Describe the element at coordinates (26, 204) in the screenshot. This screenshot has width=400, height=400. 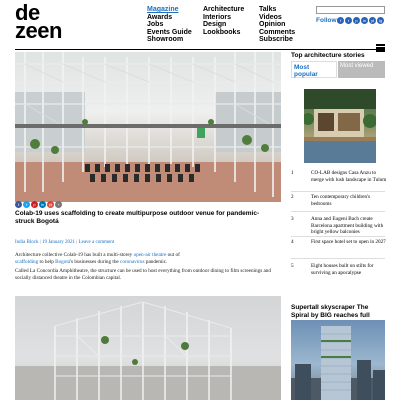
I see `share-twitter-icon: t` at that location.